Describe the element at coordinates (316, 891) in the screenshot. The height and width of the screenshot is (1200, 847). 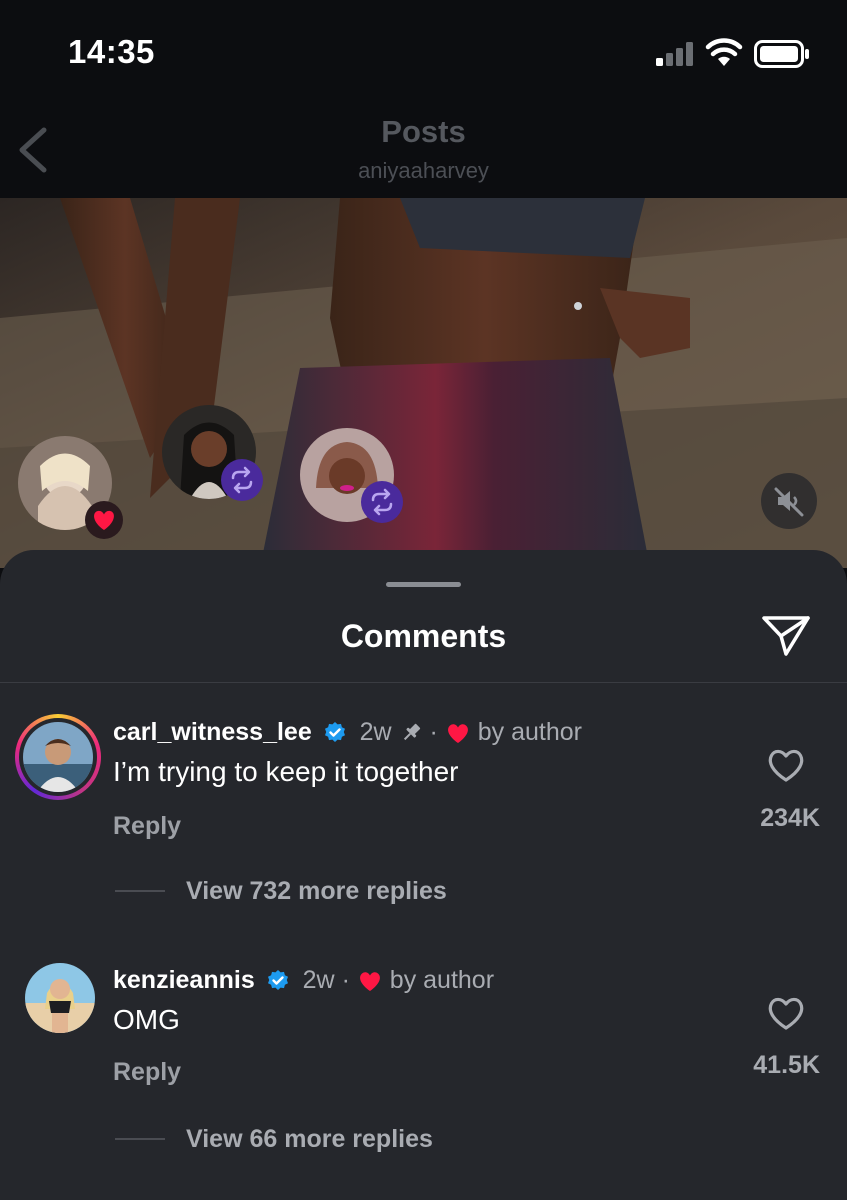
I see `view-replies-link: View 732 more replies` at that location.